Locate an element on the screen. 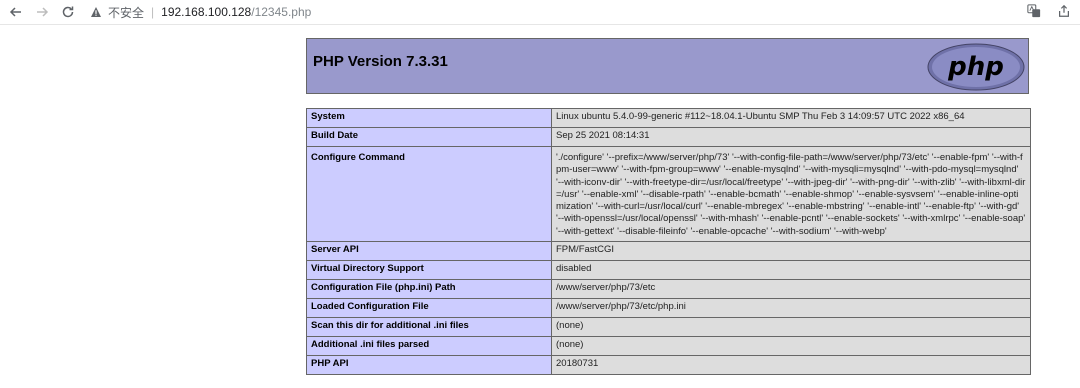  row-value: Sep 25 2021 08:14:31 is located at coordinates (791, 137).